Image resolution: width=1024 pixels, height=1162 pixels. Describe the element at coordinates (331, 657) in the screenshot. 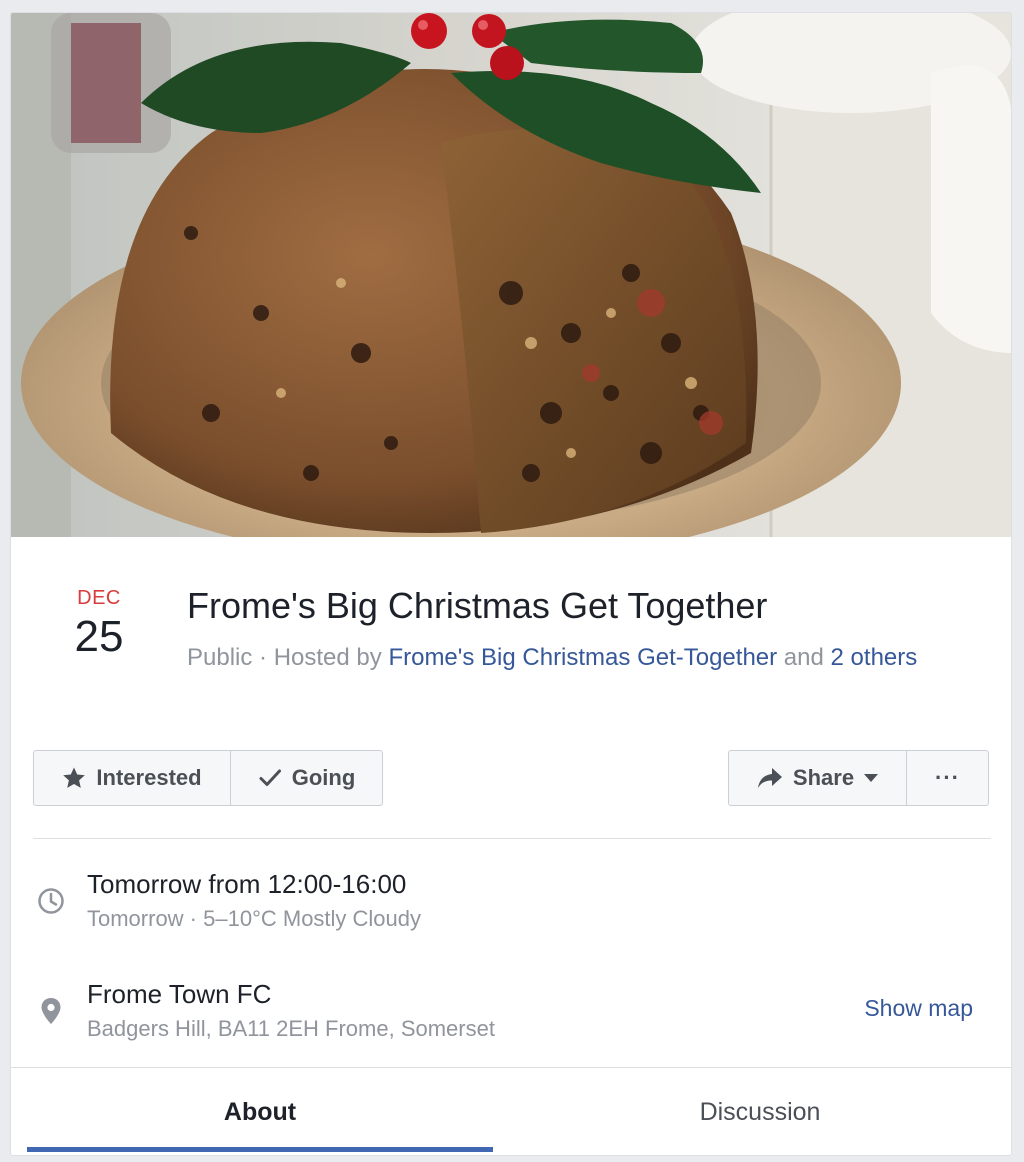

I see `hosted-by-prefix: Hosted by` at that location.